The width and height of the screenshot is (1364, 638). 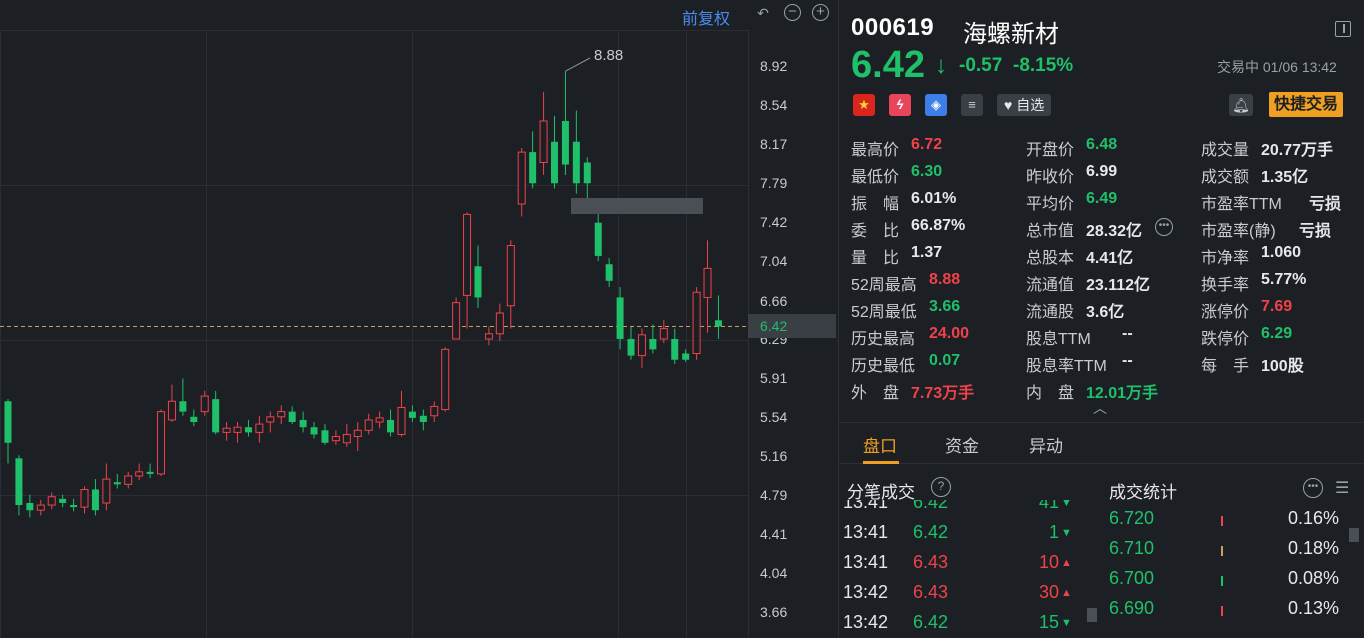 What do you see at coordinates (1127, 333) in the screenshot?
I see `quote-value: --` at bounding box center [1127, 333].